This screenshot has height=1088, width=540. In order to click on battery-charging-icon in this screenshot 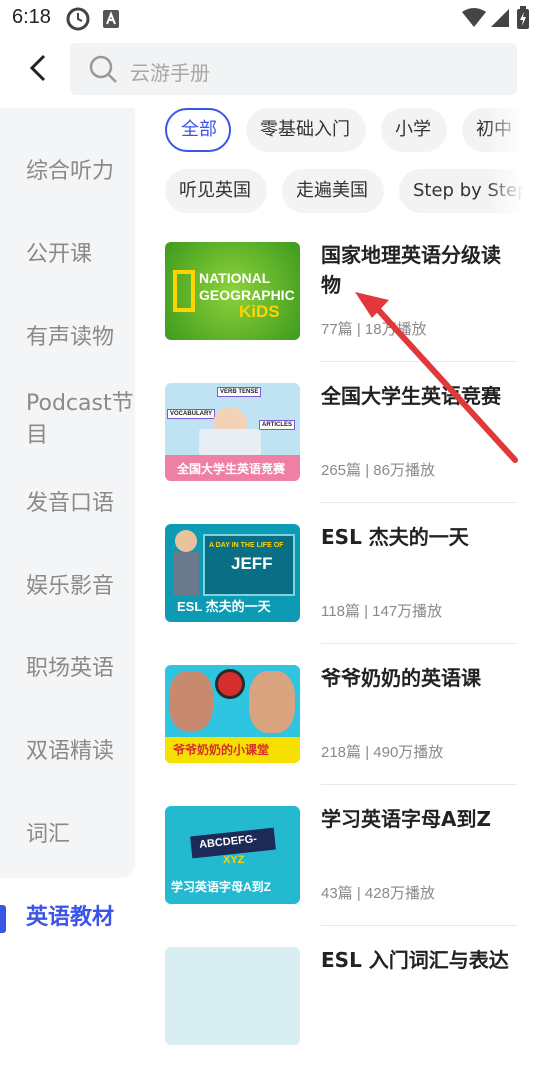, I will do `click(523, 17)`.